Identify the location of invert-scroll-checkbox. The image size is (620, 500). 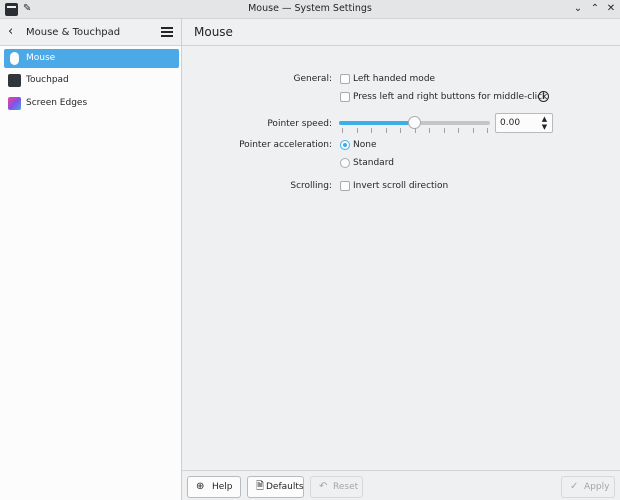
(345, 186).